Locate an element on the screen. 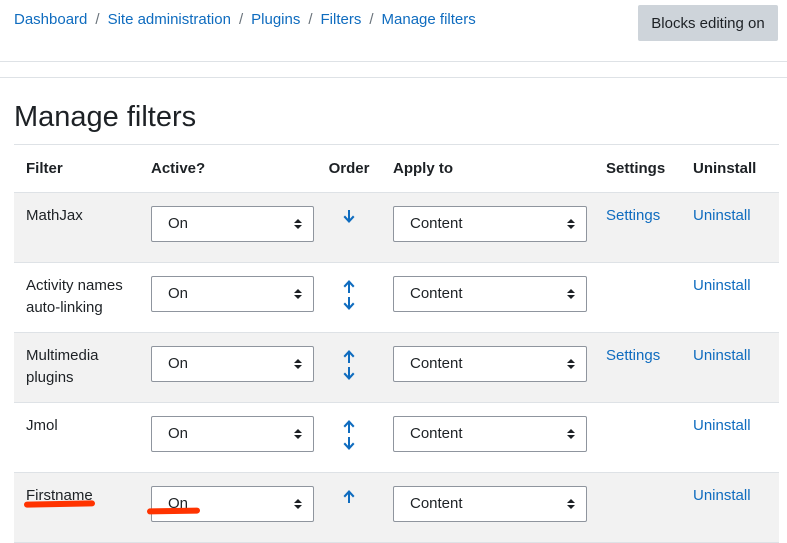  table-row: Firstname On Content Uninstall is located at coordinates (396, 507).